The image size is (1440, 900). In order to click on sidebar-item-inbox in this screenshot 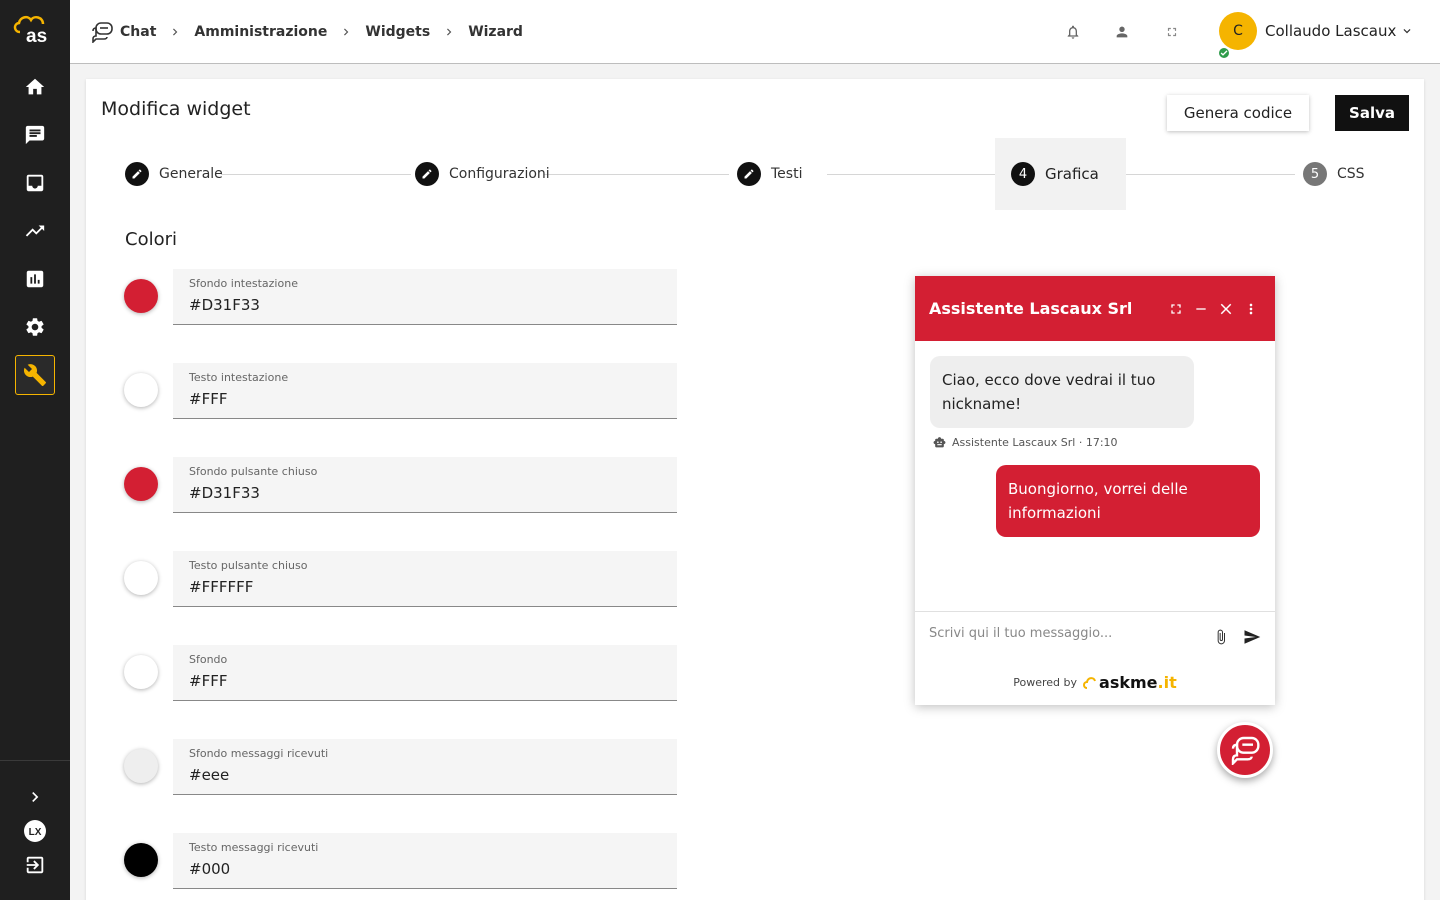, I will do `click(35, 183)`.